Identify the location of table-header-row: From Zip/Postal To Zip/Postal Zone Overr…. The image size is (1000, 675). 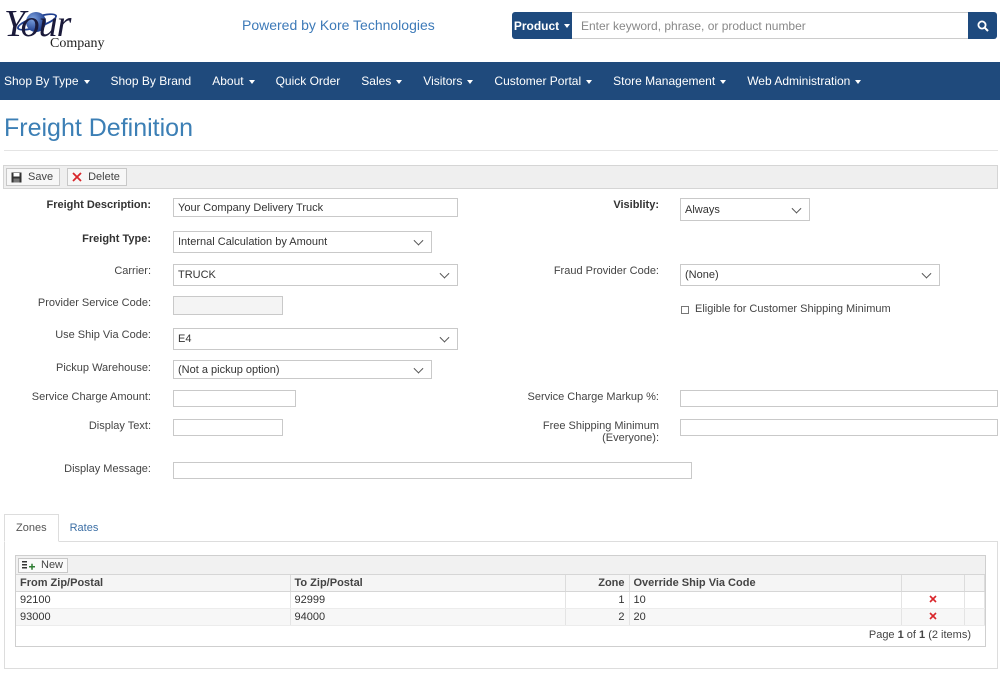
(500, 583).